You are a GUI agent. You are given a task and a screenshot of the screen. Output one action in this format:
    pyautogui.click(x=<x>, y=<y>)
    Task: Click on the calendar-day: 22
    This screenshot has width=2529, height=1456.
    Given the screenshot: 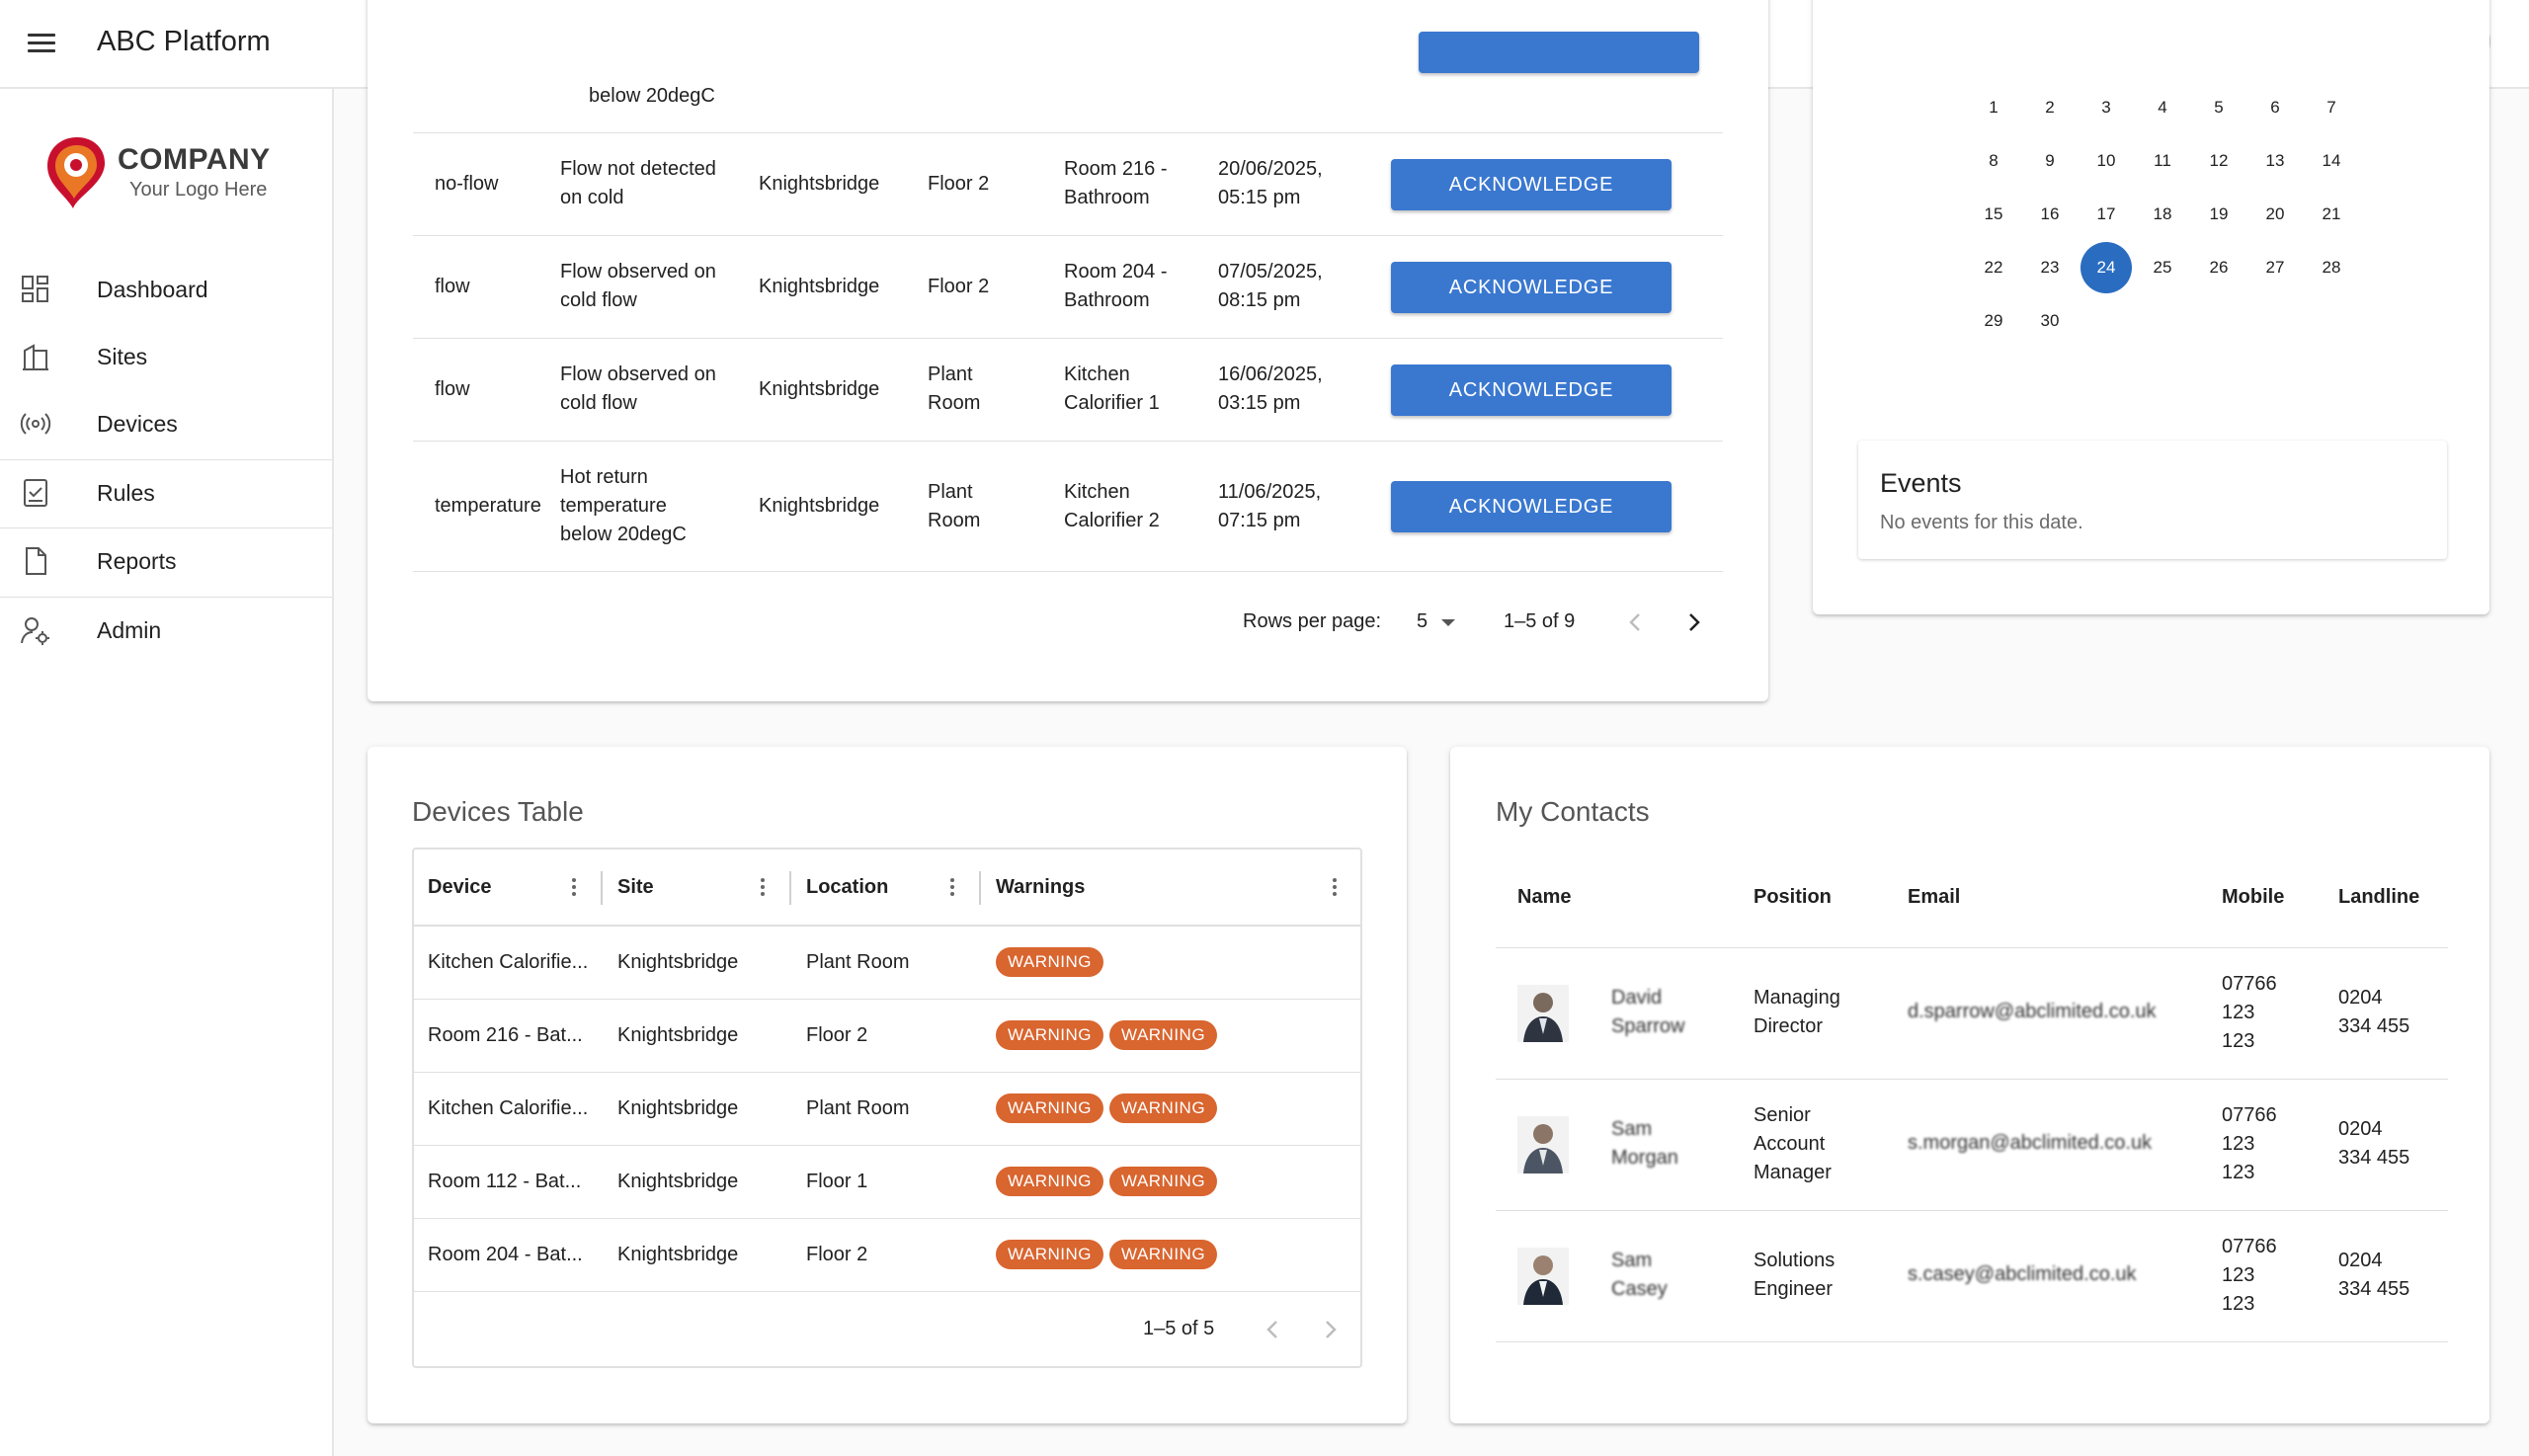 What is the action you would take?
    pyautogui.click(x=1993, y=267)
    